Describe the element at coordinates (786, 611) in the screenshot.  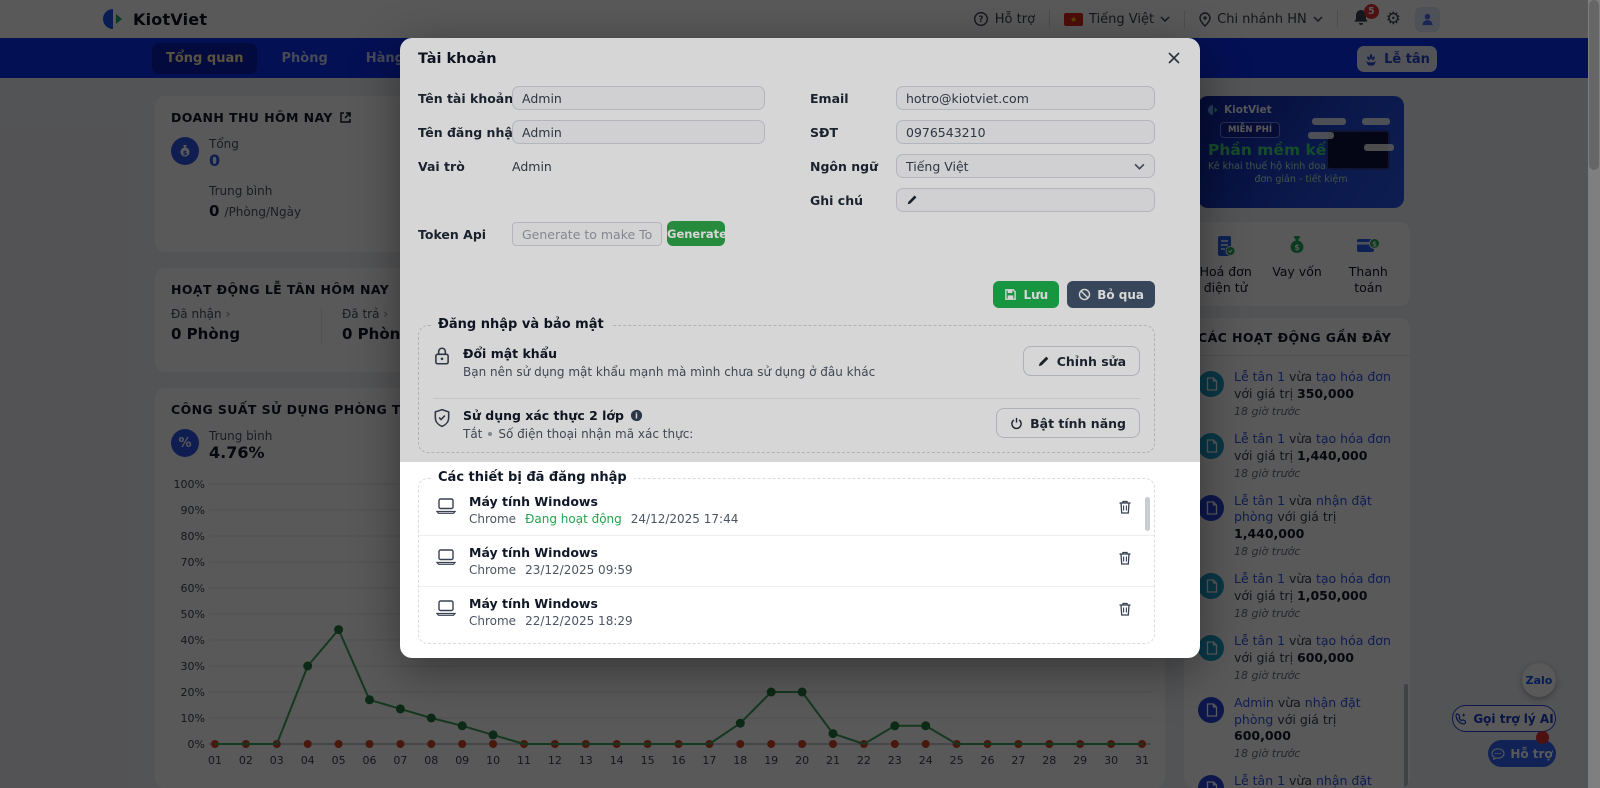
I see `device-row: Máy tính Windows Chrome 22/12/2025 18:29` at that location.